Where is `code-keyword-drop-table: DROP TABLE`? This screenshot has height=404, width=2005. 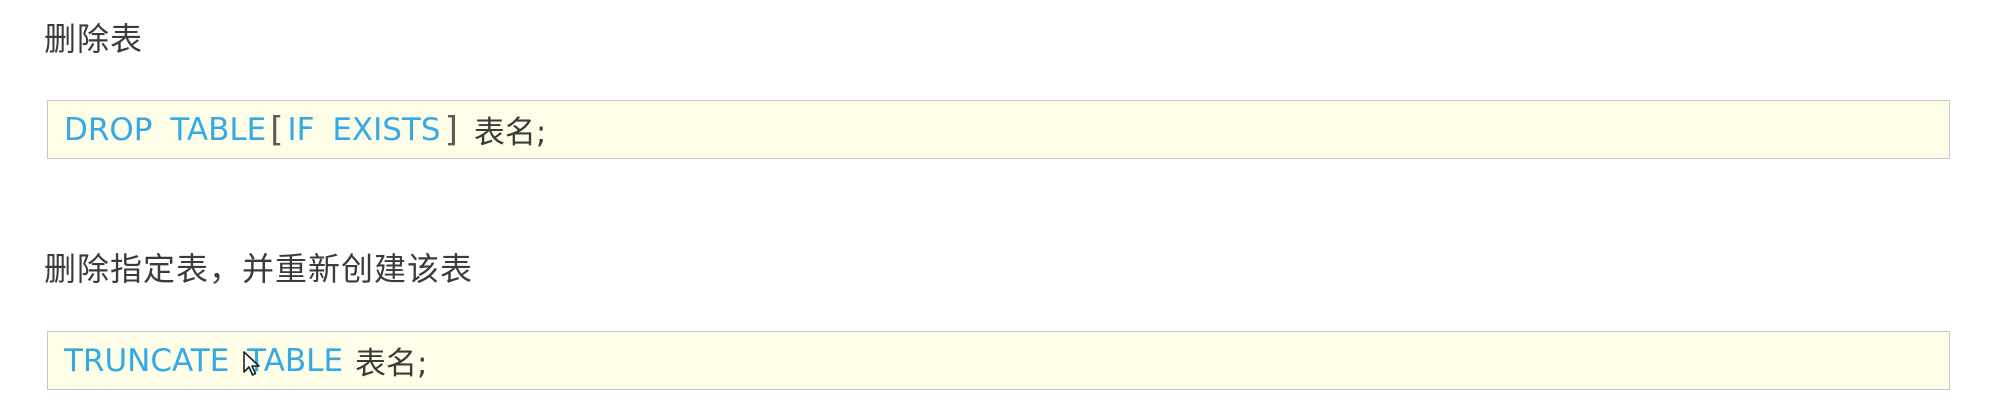
code-keyword-drop-table: DROP TABLE is located at coordinates (165, 129).